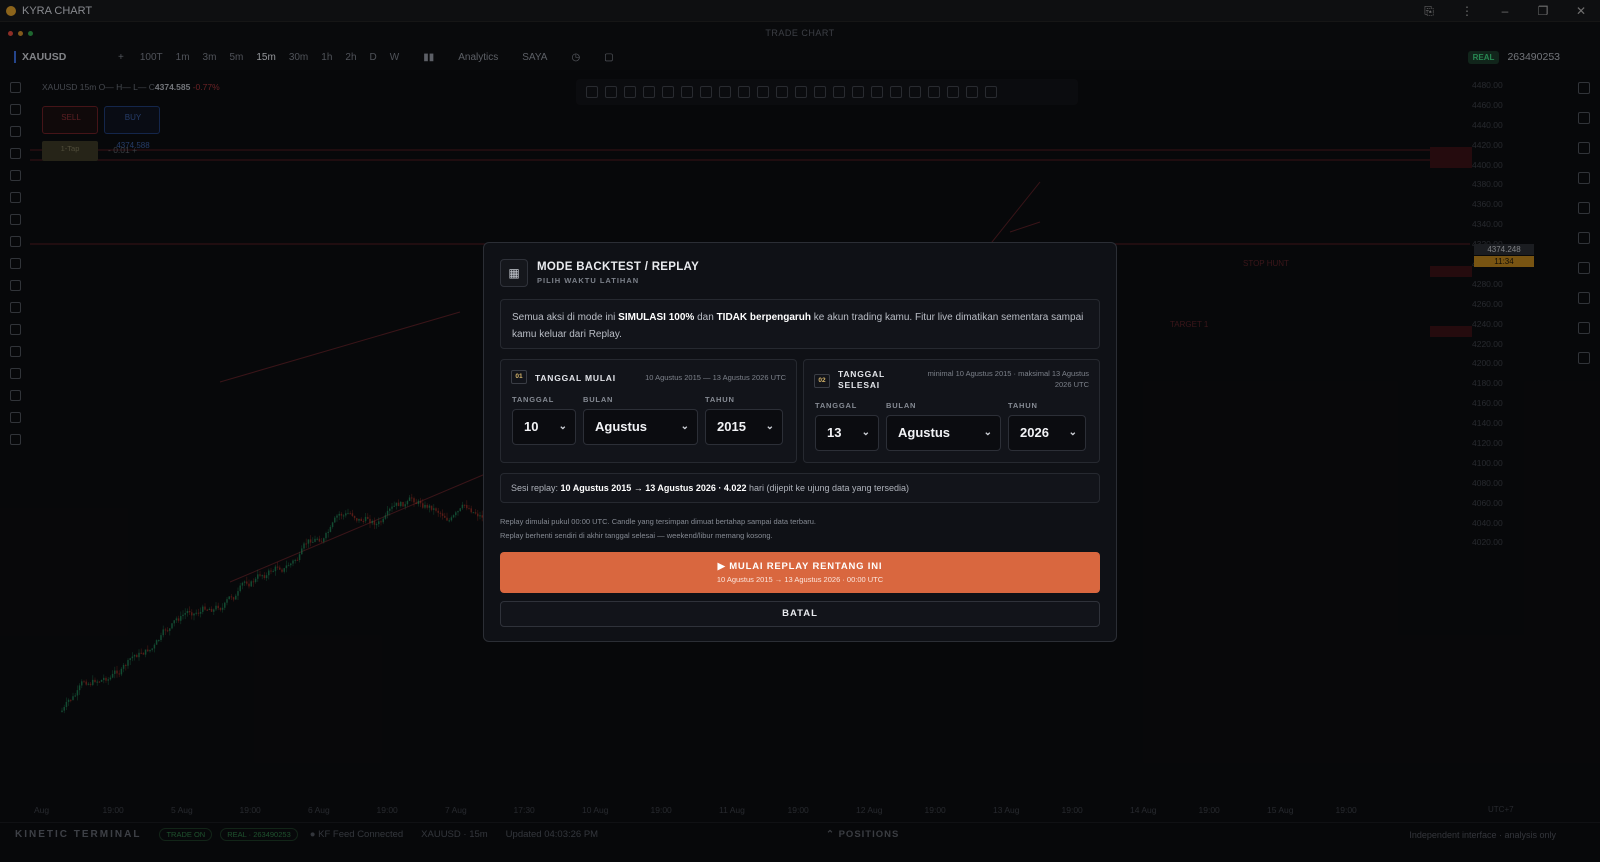 This screenshot has width=1600, height=862. Describe the element at coordinates (598, 399) in the screenshot. I see `start-month-label: BULAN` at that location.